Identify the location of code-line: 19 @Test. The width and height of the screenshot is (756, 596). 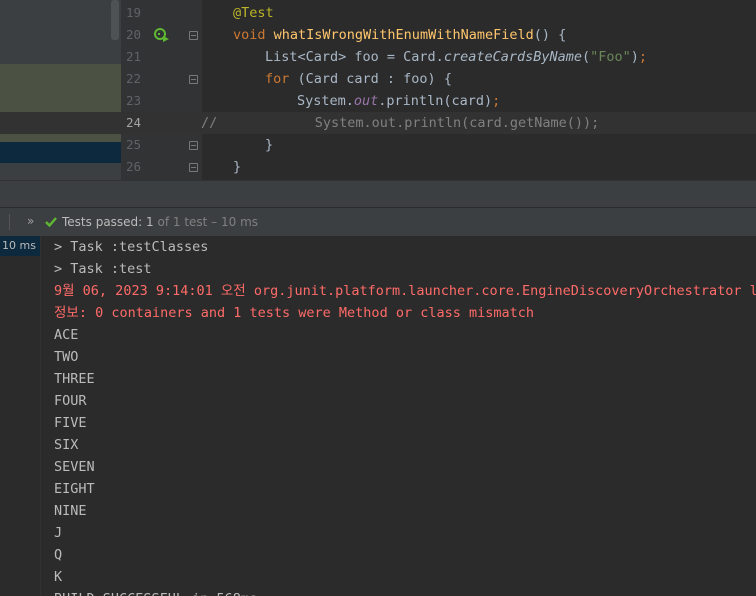
(378, 13).